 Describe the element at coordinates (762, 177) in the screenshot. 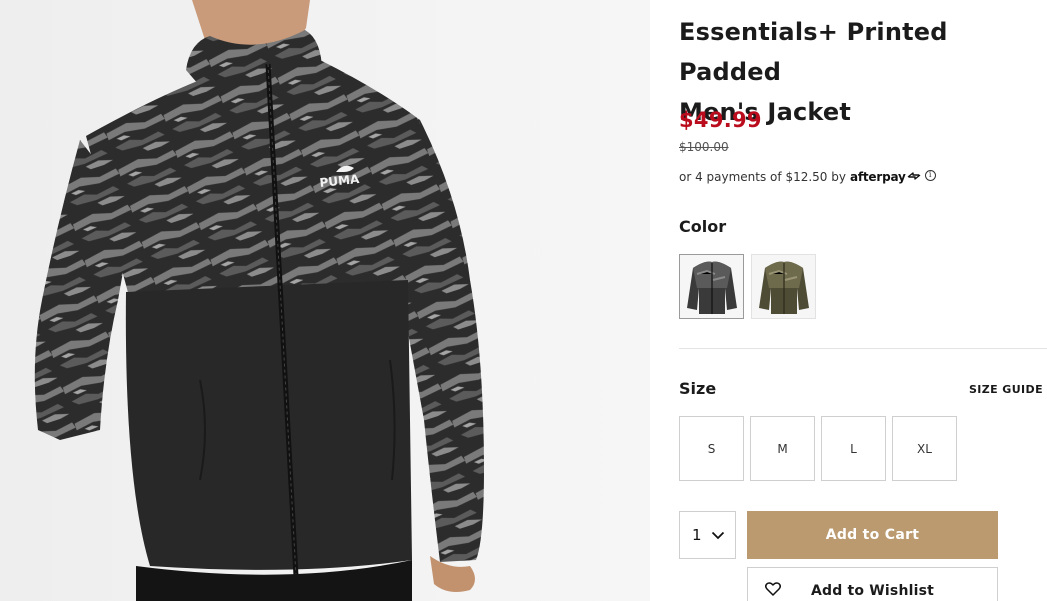

I see `afterpay-text: or 4 payments of $12.50 by` at that location.